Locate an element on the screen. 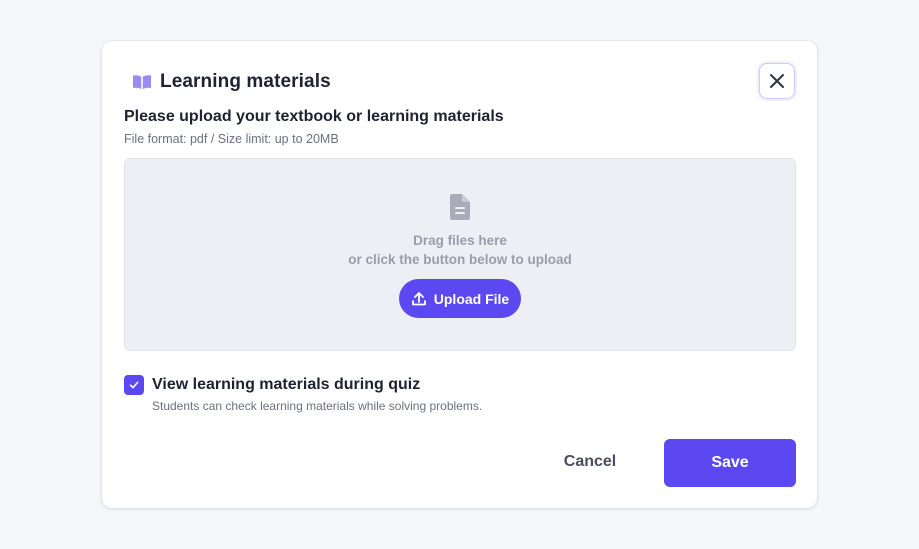 The height and width of the screenshot is (549, 919). dialog-title: Learning materials is located at coordinates (245, 81).